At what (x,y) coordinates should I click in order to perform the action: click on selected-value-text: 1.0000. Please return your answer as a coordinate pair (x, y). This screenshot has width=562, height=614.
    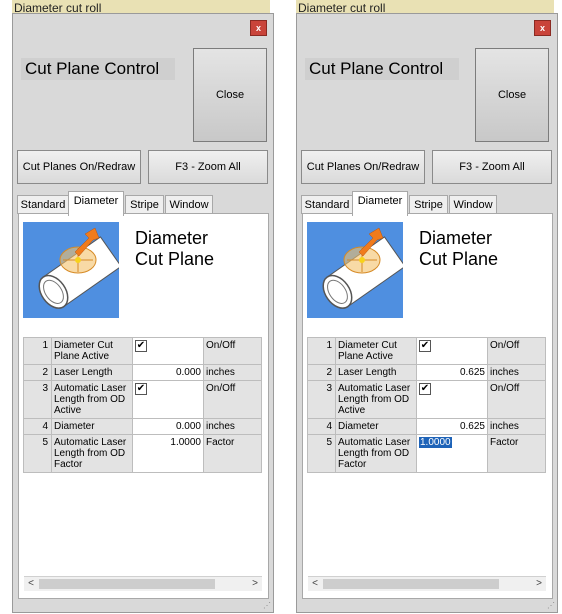
    Looking at the image, I should click on (435, 442).